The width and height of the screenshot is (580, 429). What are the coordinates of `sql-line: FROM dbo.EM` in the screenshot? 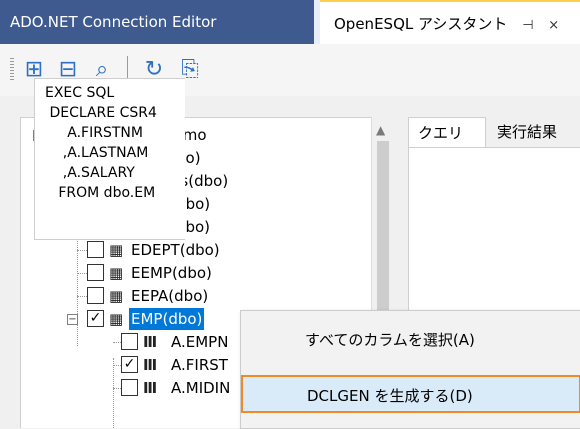 It's located at (100, 193).